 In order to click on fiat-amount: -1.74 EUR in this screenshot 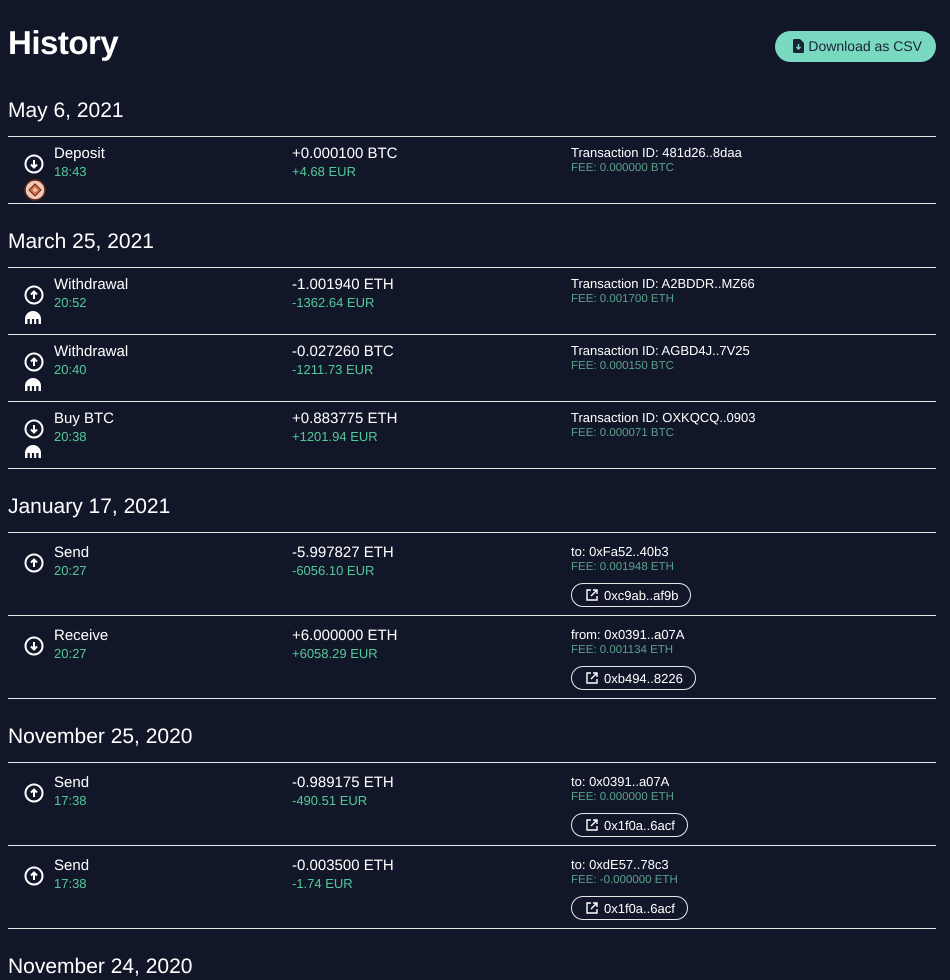, I will do `click(322, 883)`.